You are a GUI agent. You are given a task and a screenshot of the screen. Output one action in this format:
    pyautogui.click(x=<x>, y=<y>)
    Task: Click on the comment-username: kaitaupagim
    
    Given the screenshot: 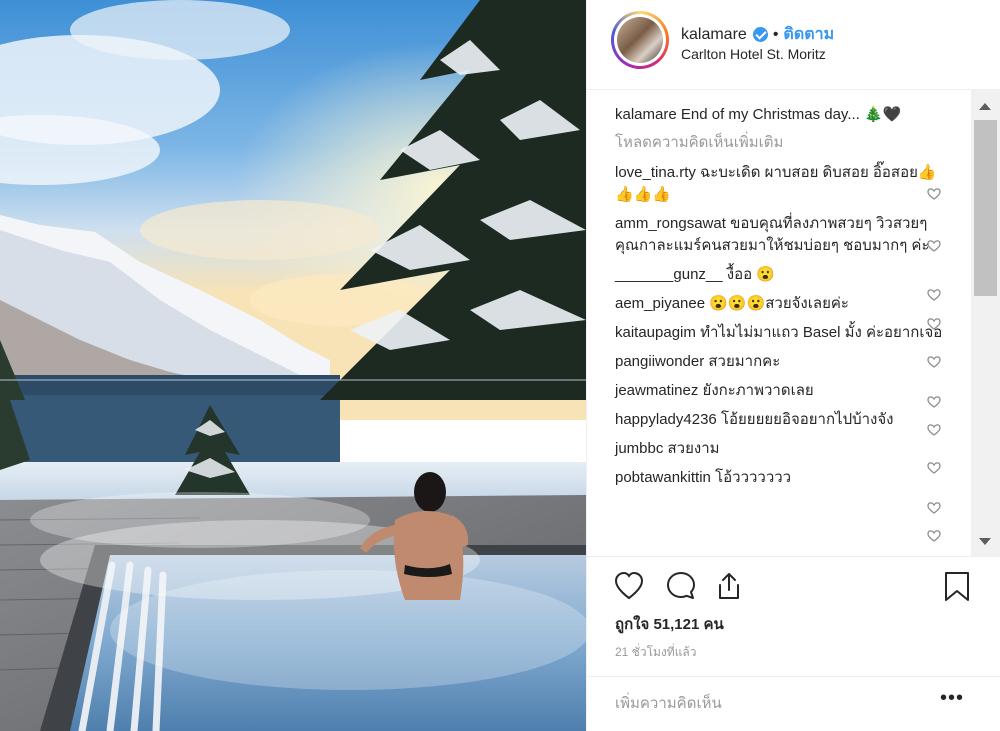 What is the action you would take?
    pyautogui.click(x=655, y=332)
    